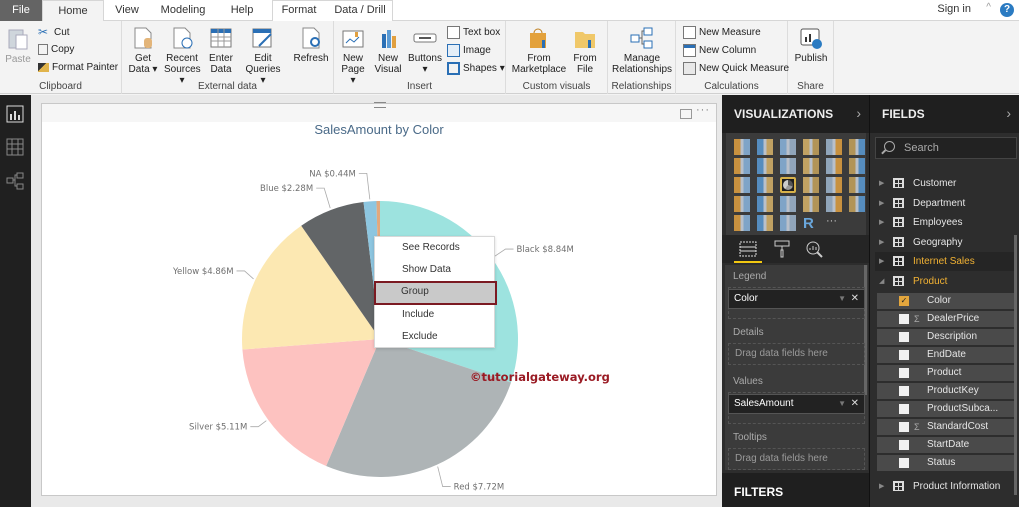 This screenshot has height=507, width=1019. What do you see at coordinates (954, 9) in the screenshot?
I see `sign-in-link: Sign in` at bounding box center [954, 9].